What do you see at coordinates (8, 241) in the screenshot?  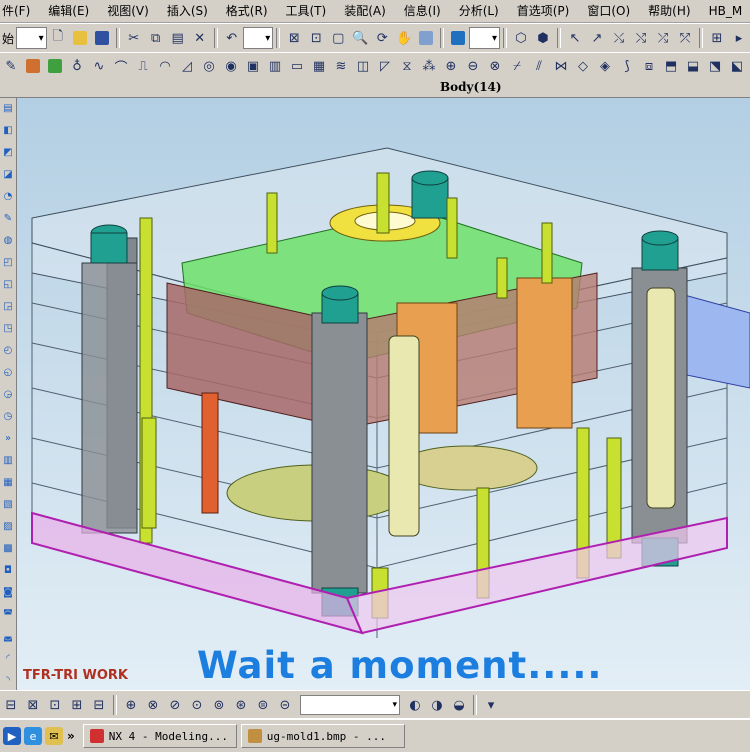 I see `web-browser-icon: ◍` at bounding box center [8, 241].